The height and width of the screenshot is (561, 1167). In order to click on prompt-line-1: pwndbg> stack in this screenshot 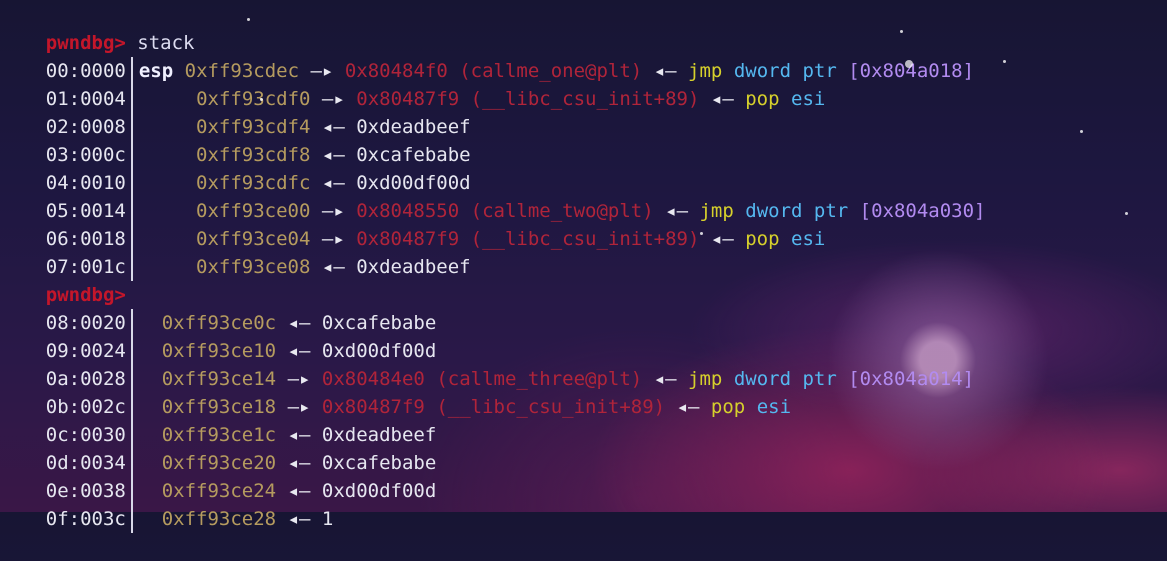, I will do `click(97, 27)`.